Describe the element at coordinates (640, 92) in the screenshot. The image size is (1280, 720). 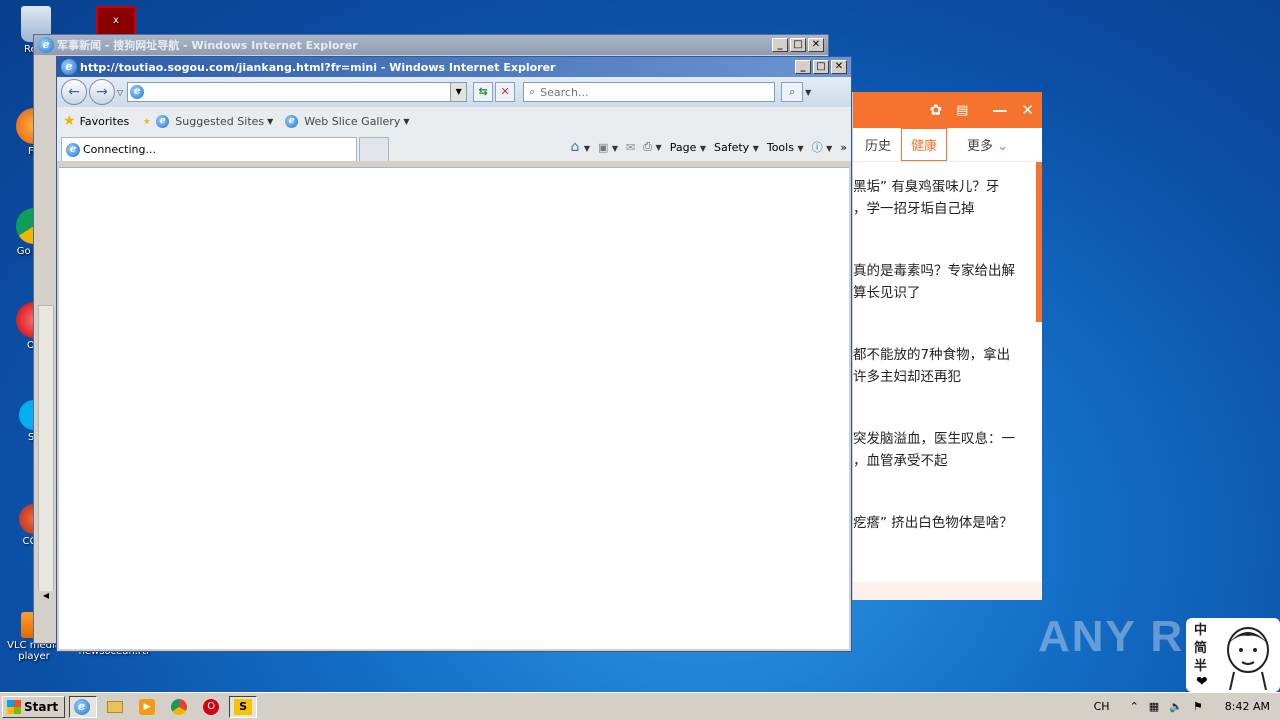
I see `search-input` at that location.